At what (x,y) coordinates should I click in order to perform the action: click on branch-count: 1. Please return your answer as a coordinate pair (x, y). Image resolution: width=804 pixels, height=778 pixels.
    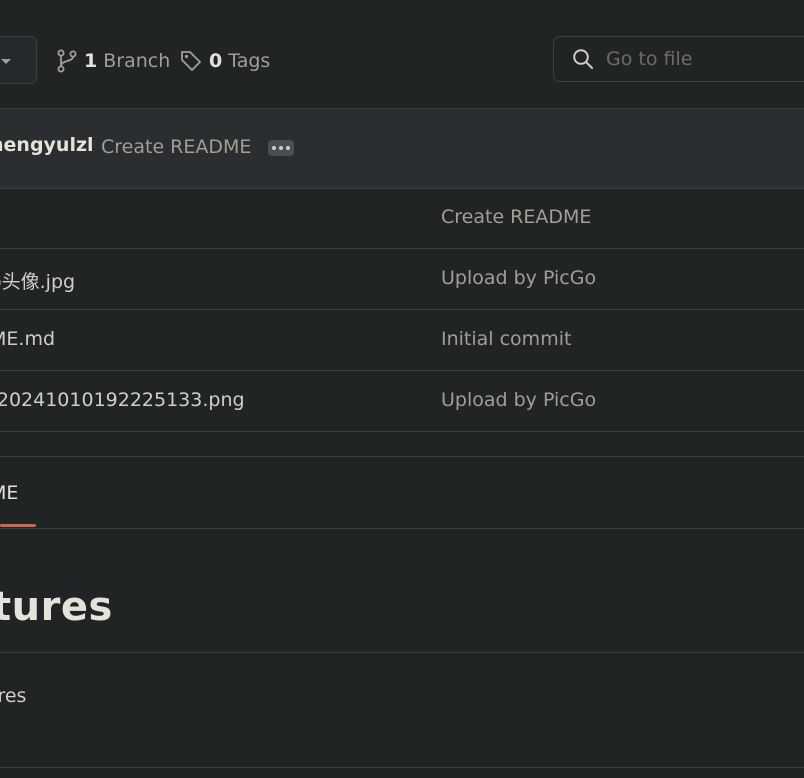
    Looking at the image, I should click on (91, 61).